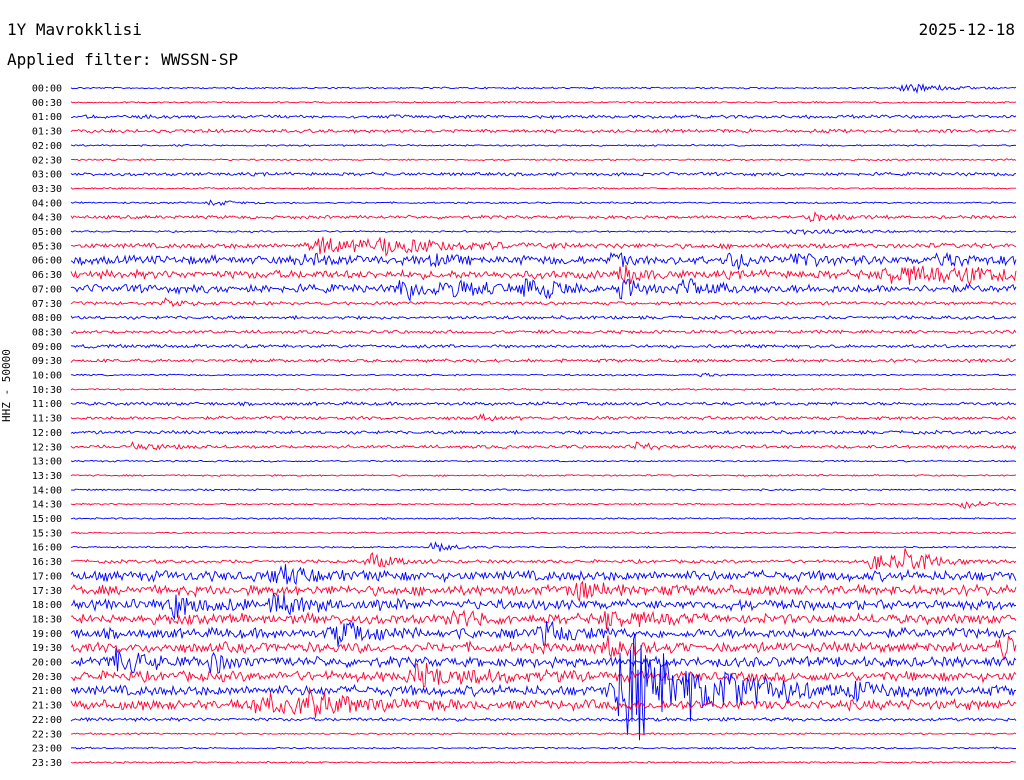  What do you see at coordinates (47, 720) in the screenshot?
I see `row-time-label: 22:00` at bounding box center [47, 720].